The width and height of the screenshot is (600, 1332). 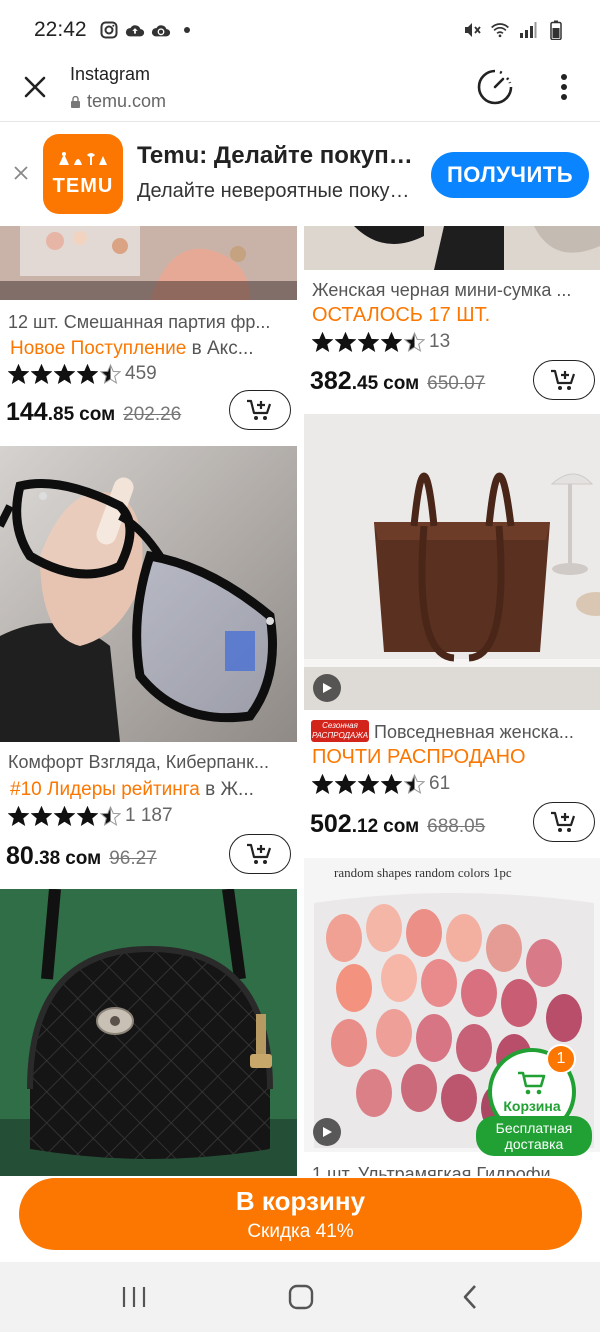 I want to click on dot-icon, so click(x=187, y=30).